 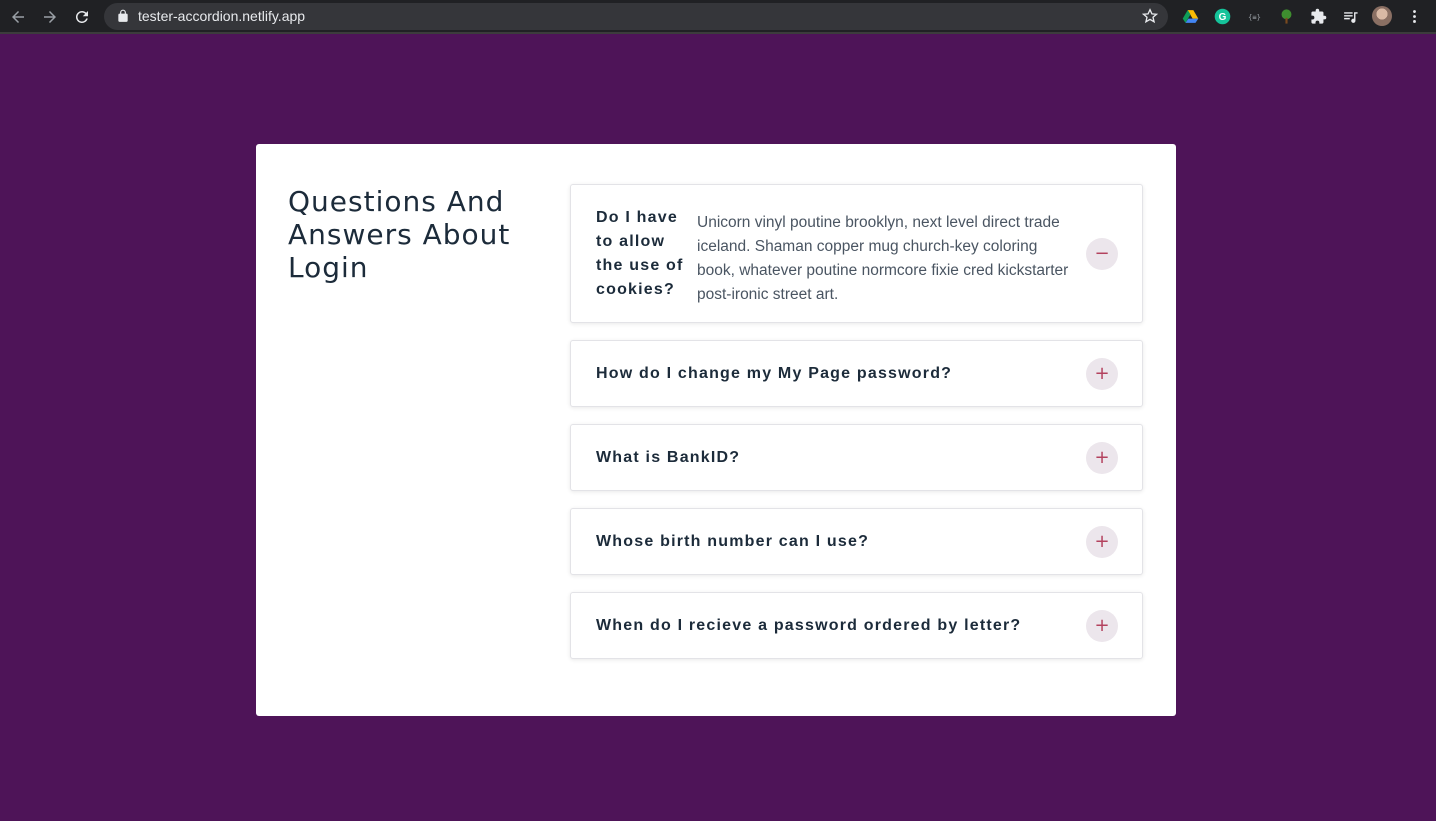 I want to click on reload-icon, so click(x=82, y=17).